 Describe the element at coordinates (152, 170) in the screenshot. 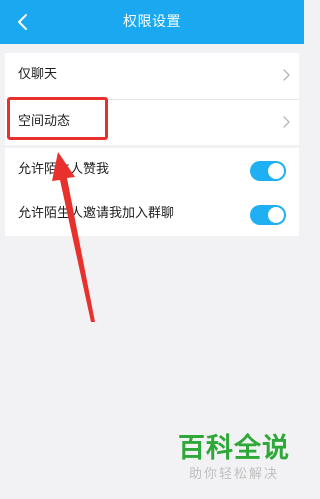

I see `allow-stranger-like-row: 允许陌生人赞我` at that location.